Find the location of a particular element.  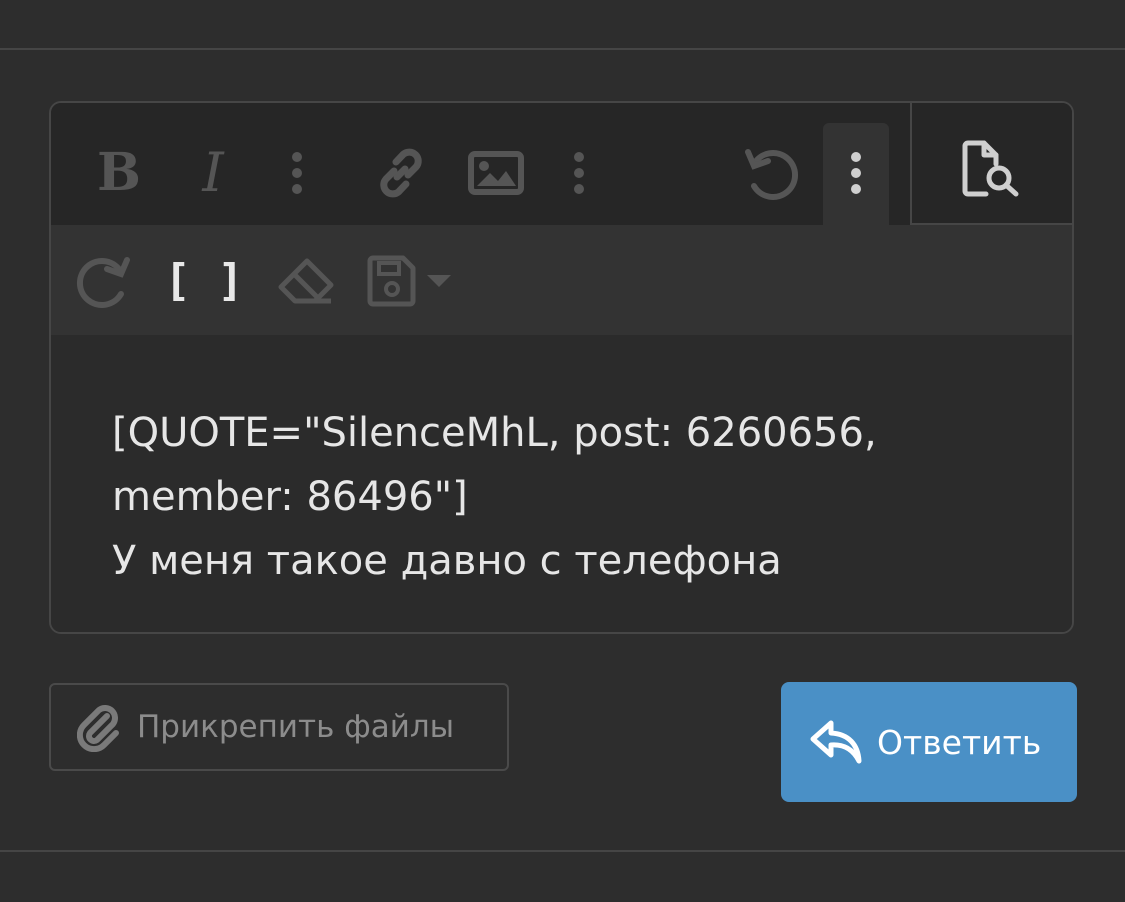

attach-files-button: Прикрепить файлы is located at coordinates (279, 727).